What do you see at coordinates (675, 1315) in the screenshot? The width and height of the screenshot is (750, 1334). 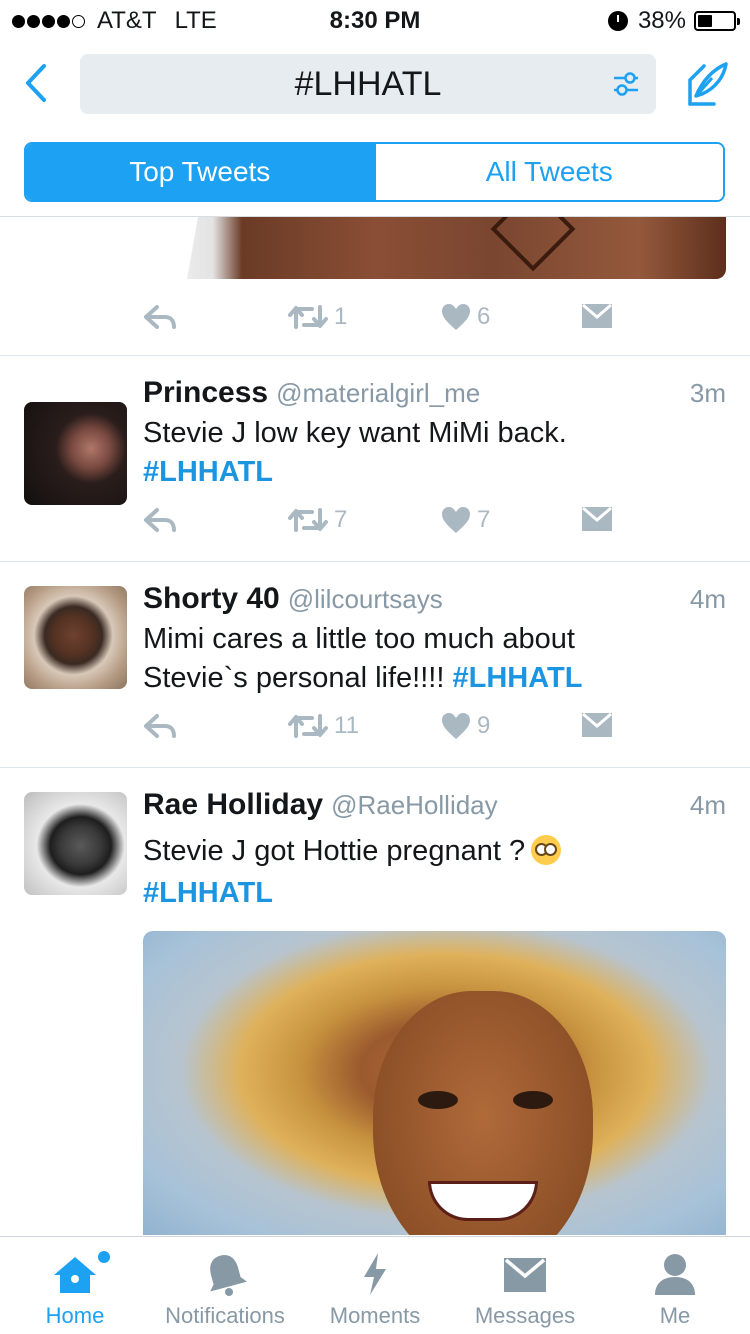 I see `tab-label: Me` at bounding box center [675, 1315].